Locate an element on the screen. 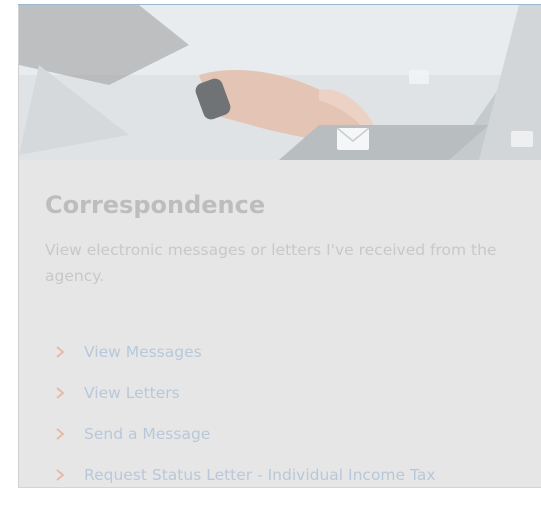 This screenshot has height=514, width=541. link-label: Send a Message is located at coordinates (147, 434).